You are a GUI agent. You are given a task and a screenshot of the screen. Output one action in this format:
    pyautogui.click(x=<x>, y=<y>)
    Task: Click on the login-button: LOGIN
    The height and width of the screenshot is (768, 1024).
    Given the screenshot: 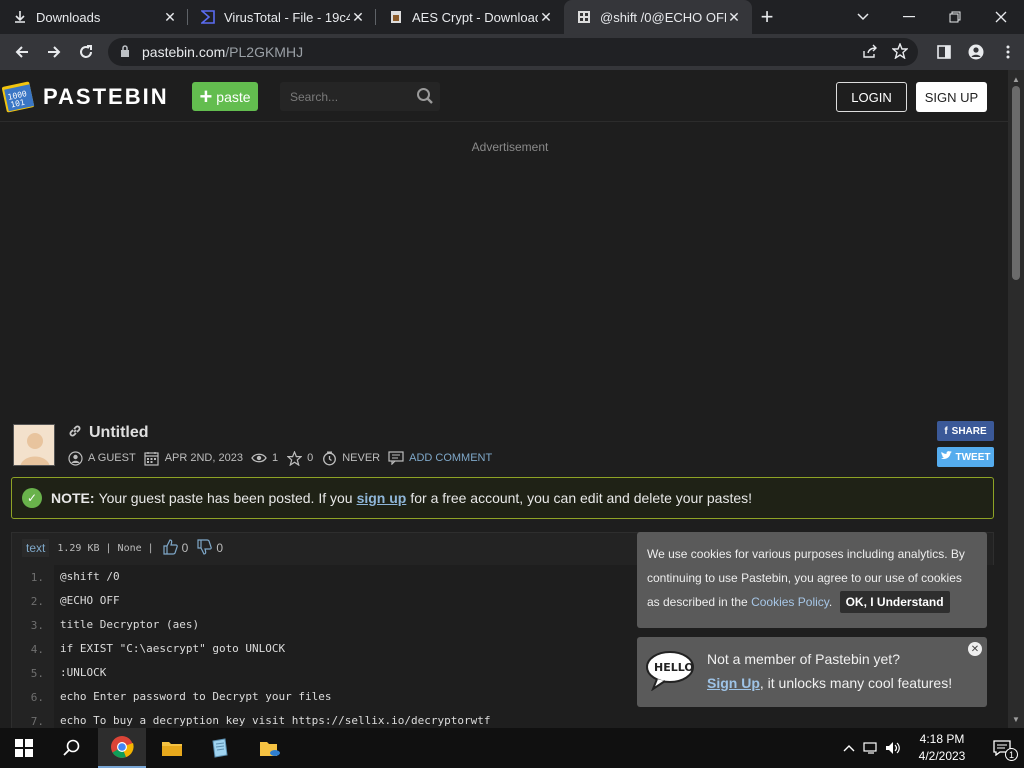 What is the action you would take?
    pyautogui.click(x=871, y=97)
    